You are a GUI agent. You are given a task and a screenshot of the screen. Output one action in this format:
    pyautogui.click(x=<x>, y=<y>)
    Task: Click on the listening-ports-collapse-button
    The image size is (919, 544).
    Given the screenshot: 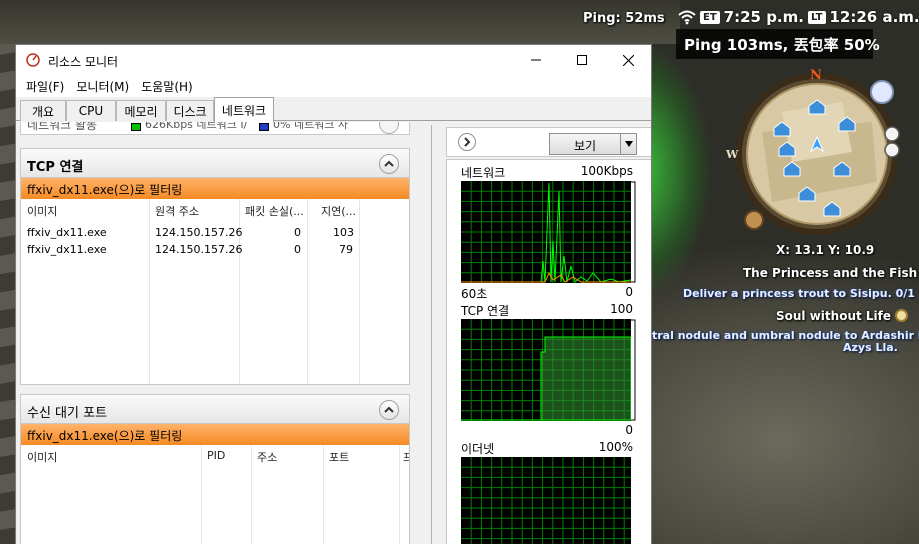 What is the action you would take?
    pyautogui.click(x=389, y=410)
    